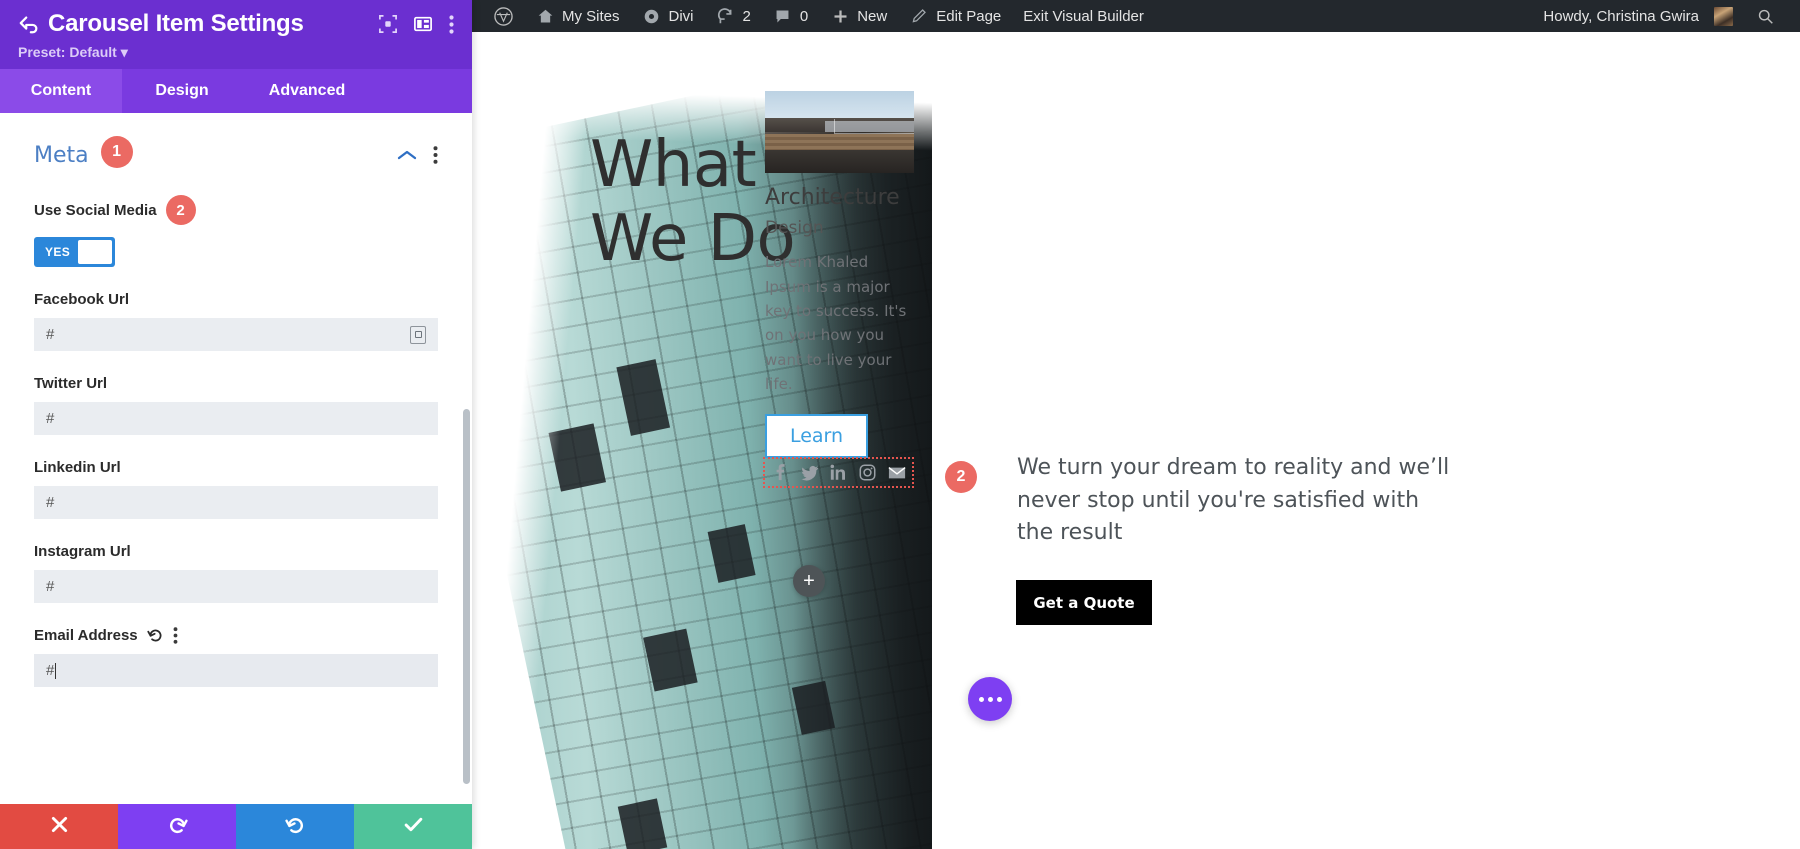 The image size is (1800, 849). I want to click on updates-menu: 2, so click(733, 16).